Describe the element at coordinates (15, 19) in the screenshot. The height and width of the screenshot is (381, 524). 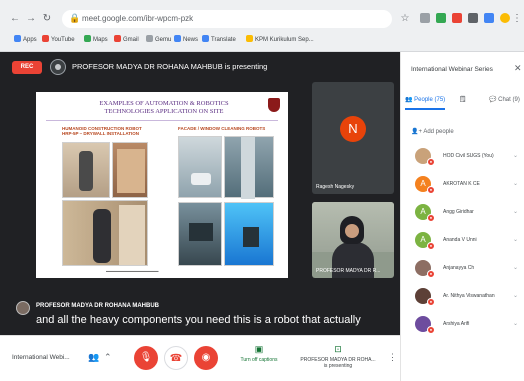
I see `back-icon: ←` at that location.